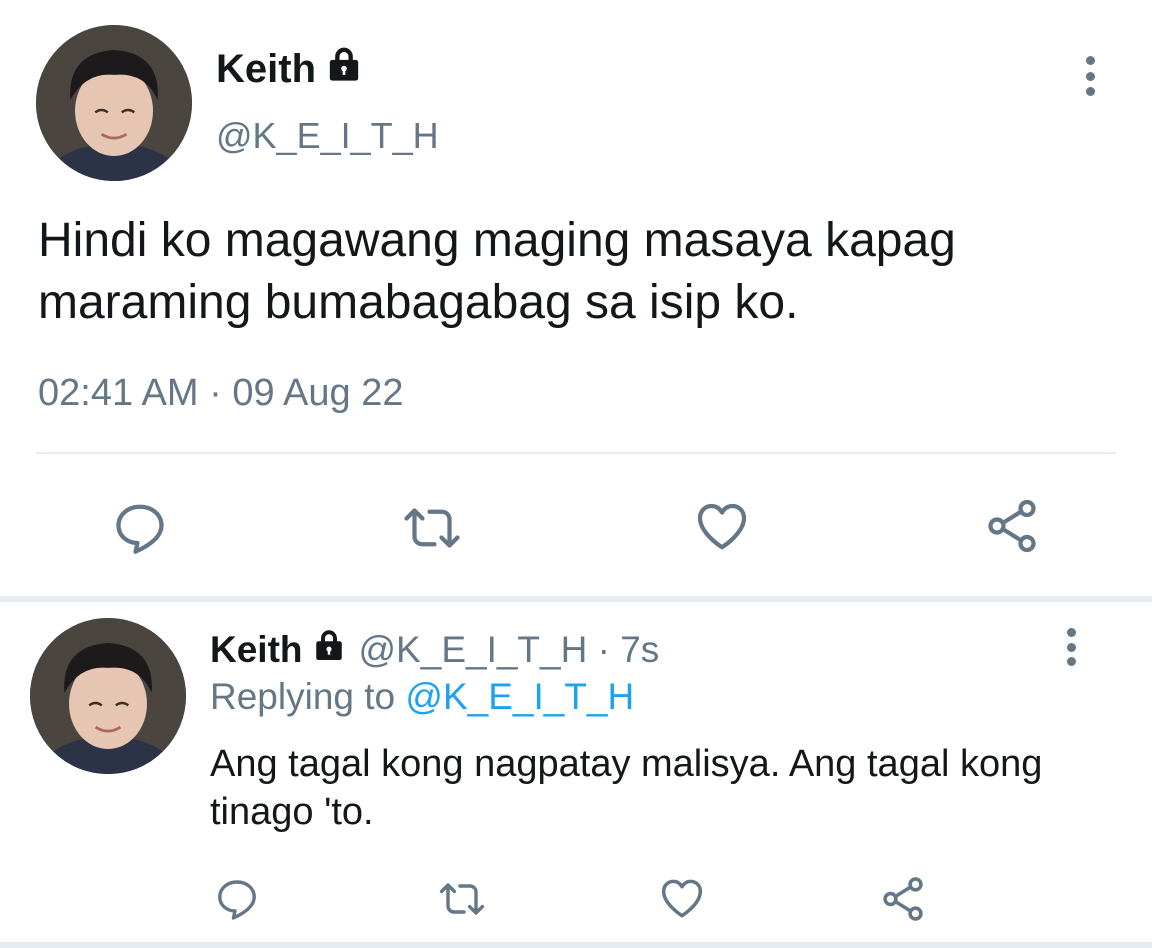  What do you see at coordinates (303, 696) in the screenshot?
I see `replying-prefix: Replying to` at bounding box center [303, 696].